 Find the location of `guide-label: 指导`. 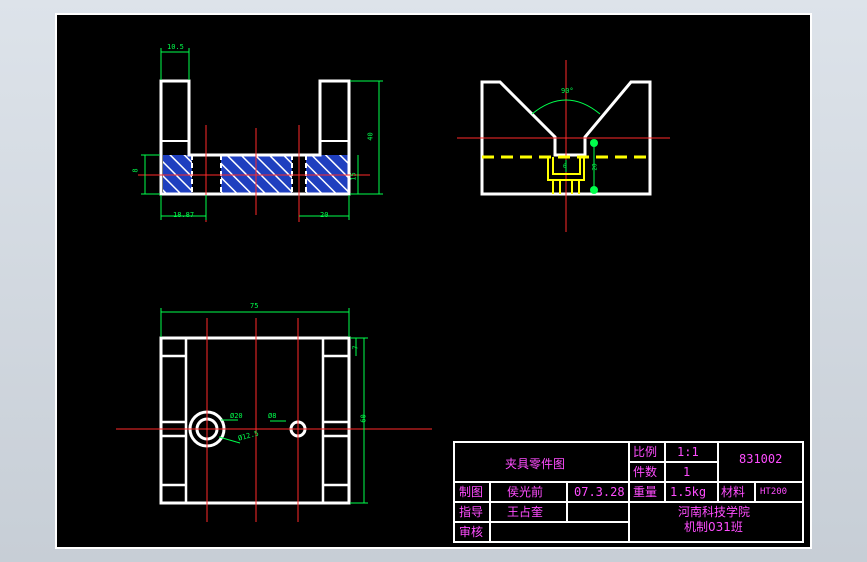

guide-label: 指导 is located at coordinates (471, 512).